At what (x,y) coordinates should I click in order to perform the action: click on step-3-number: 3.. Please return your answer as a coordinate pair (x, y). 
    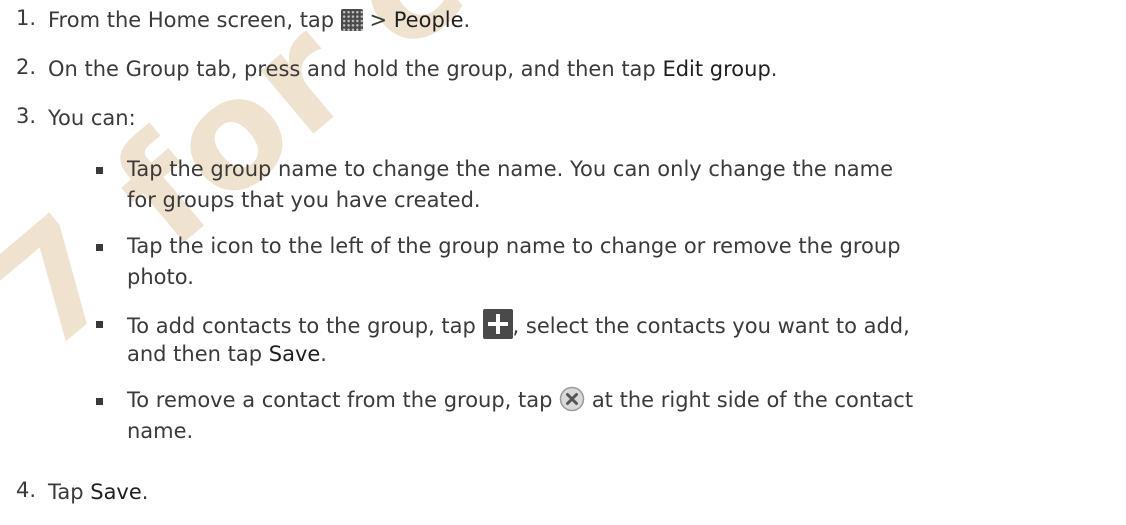
    Looking at the image, I should click on (26, 116).